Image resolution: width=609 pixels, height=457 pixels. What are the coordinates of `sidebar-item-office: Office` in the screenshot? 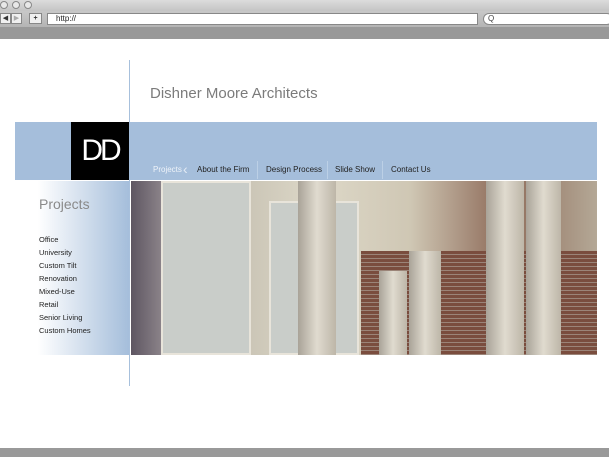 It's located at (48, 239).